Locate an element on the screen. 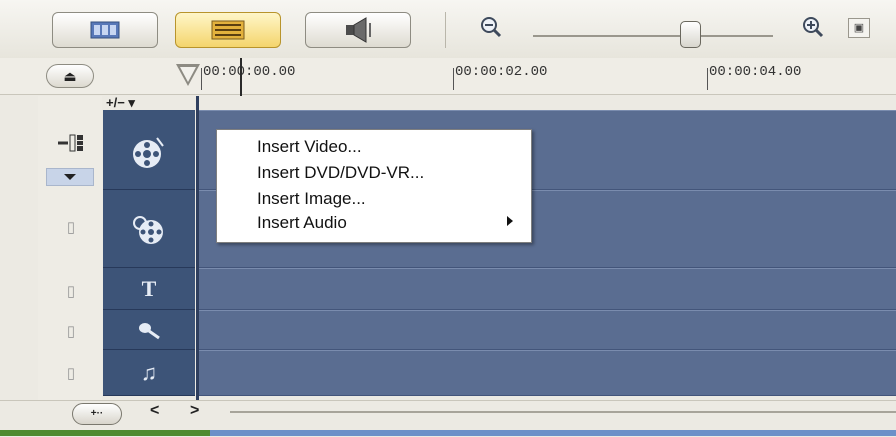 The height and width of the screenshot is (437, 896). zoom-out-icon is located at coordinates (491, 27).